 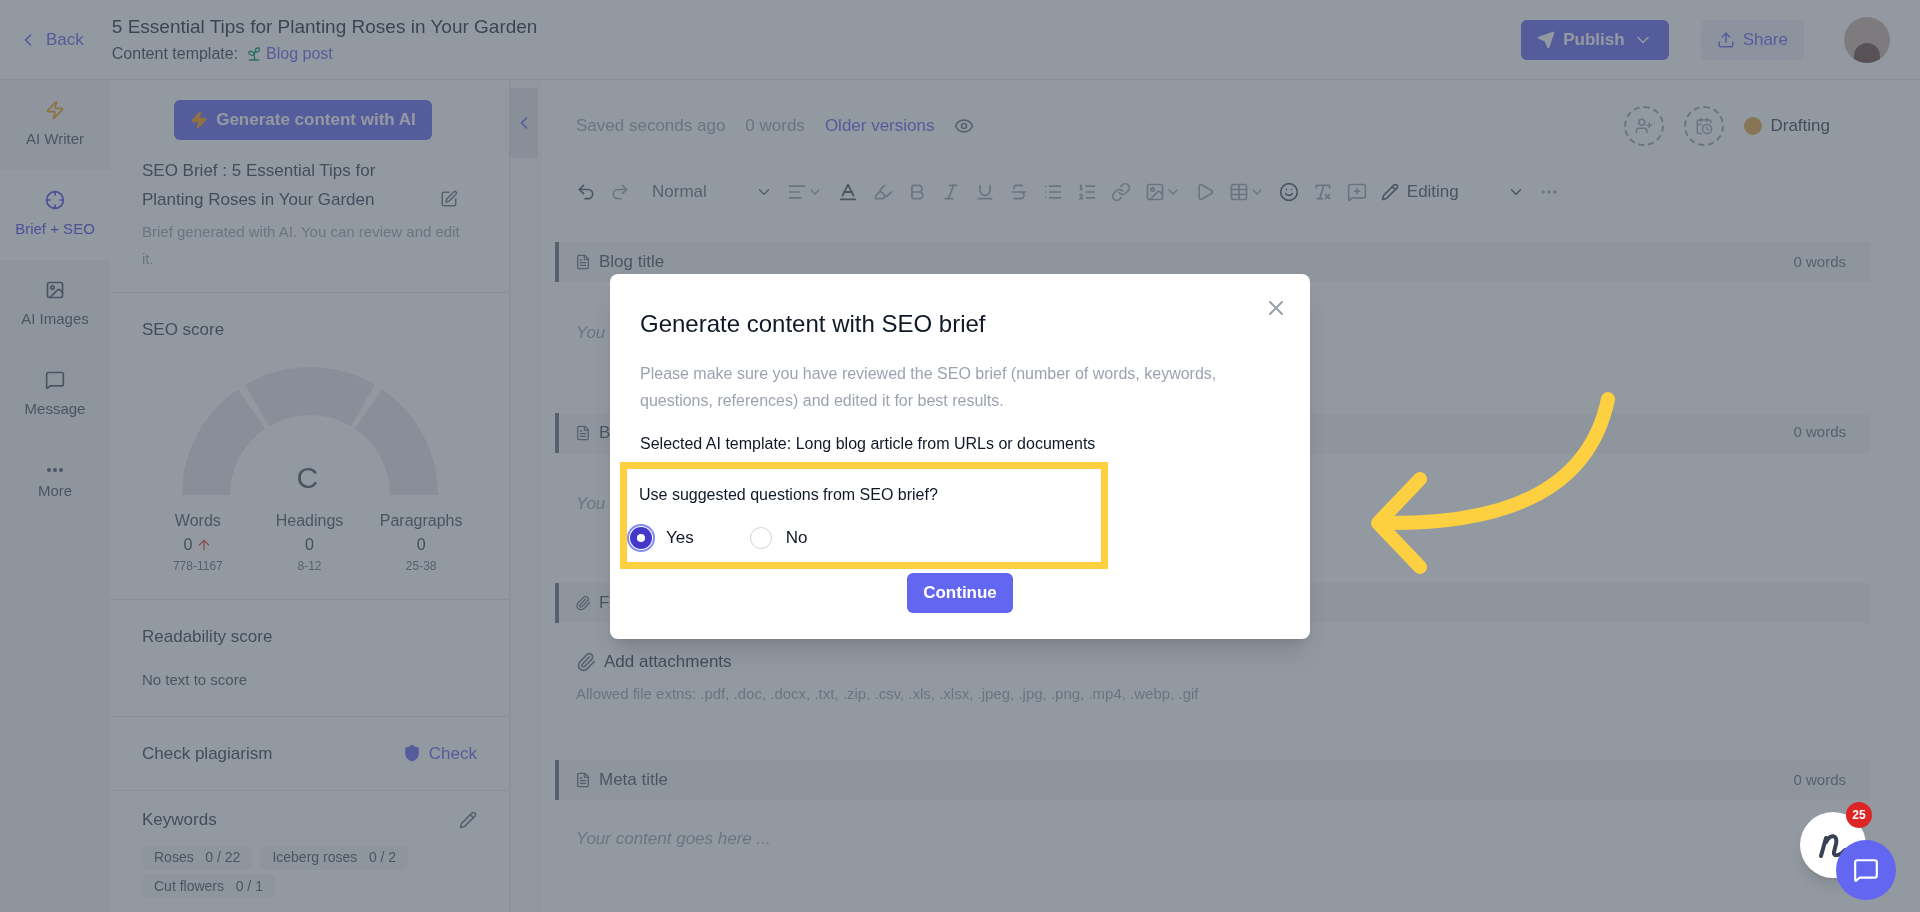 What do you see at coordinates (789, 495) in the screenshot?
I see `question-label: Use suggested questions from SEO brief?` at bounding box center [789, 495].